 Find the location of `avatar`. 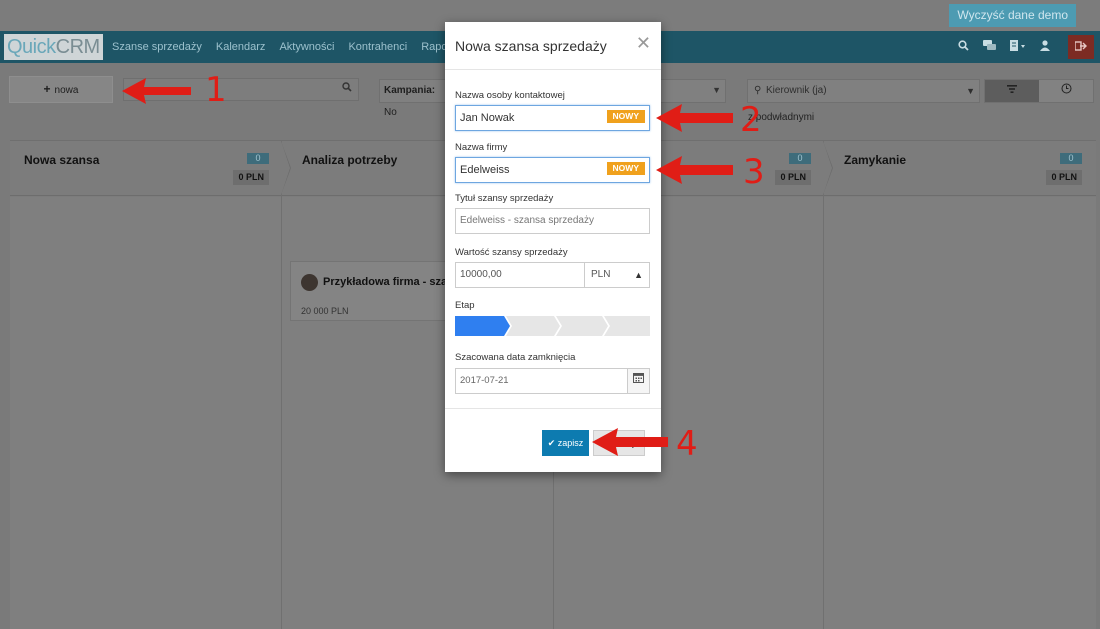

avatar is located at coordinates (309, 282).